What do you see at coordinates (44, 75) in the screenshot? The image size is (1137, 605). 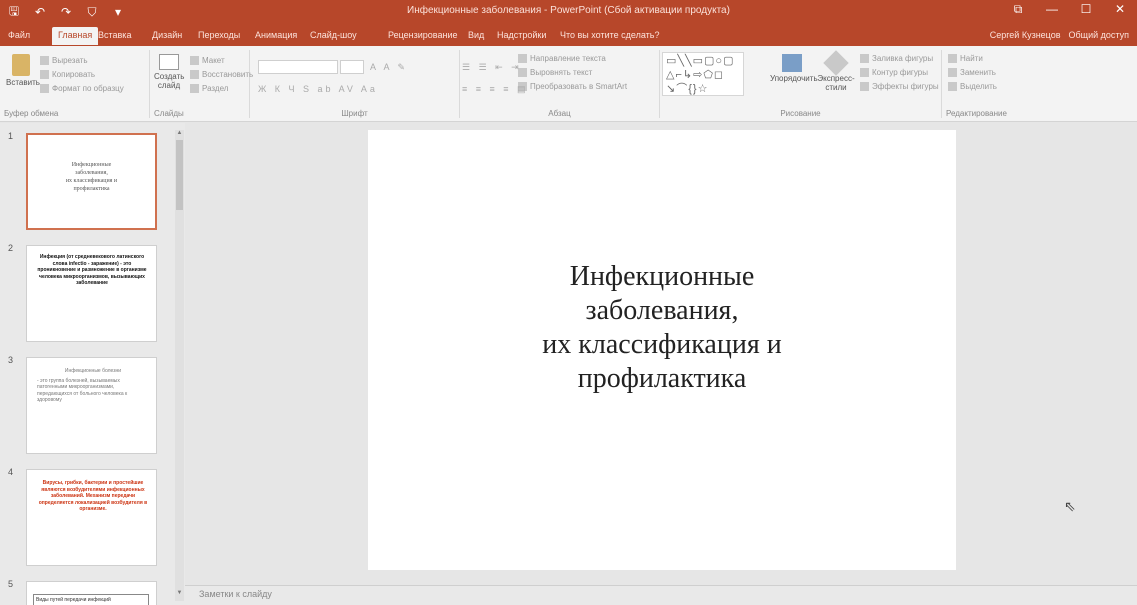 I see `copy-icon` at bounding box center [44, 75].